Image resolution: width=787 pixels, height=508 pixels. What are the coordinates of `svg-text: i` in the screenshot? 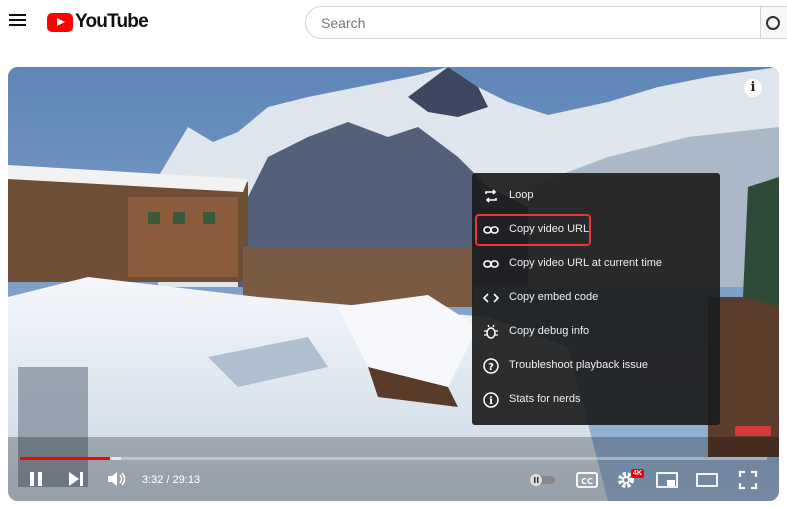 It's located at (491, 401).